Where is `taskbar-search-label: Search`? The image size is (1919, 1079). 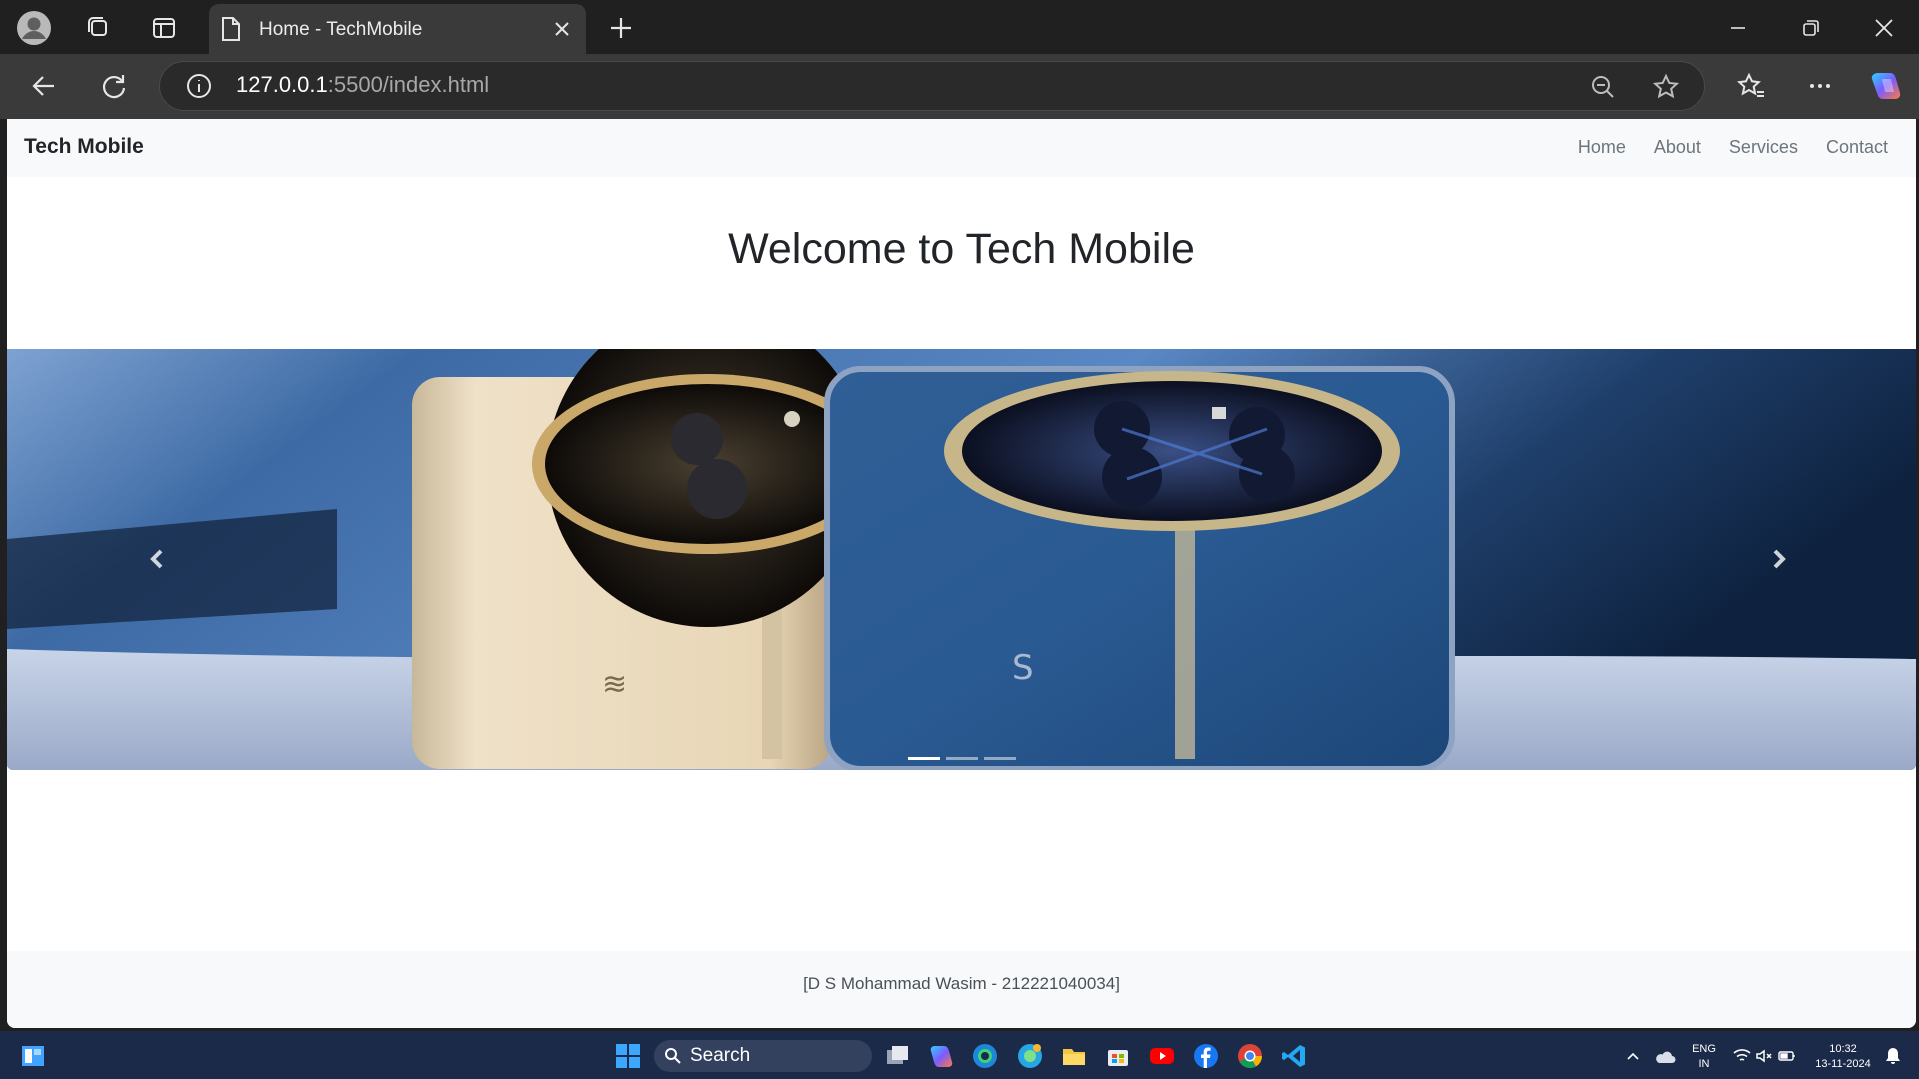 taskbar-search-label: Search is located at coordinates (720, 1055).